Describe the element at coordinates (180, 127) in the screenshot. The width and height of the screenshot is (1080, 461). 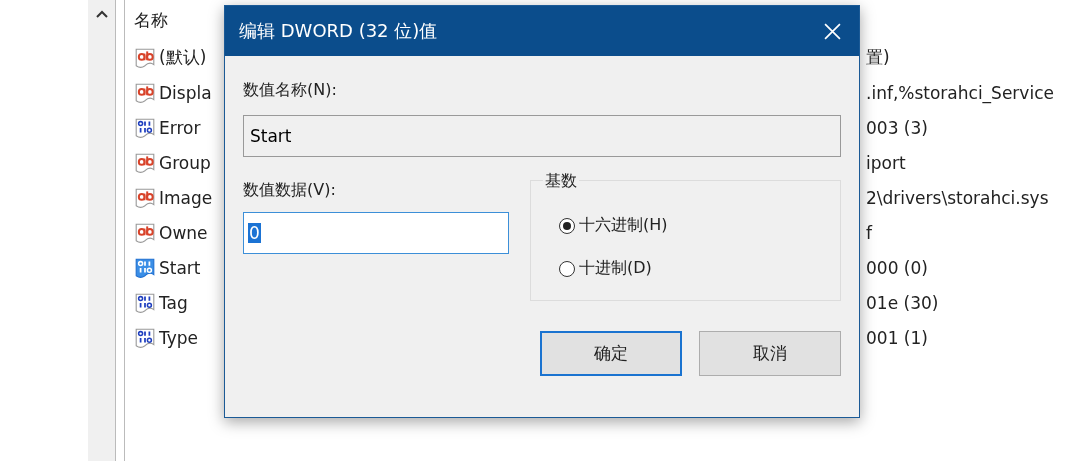
I see `value-name: Error` at that location.